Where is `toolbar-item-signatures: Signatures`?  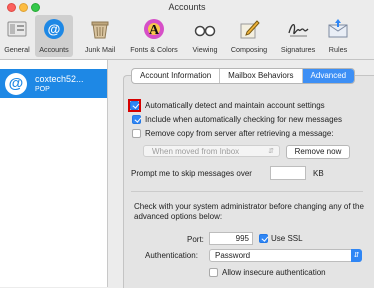
toolbar-item-signatures: Signatures is located at coordinates (298, 36).